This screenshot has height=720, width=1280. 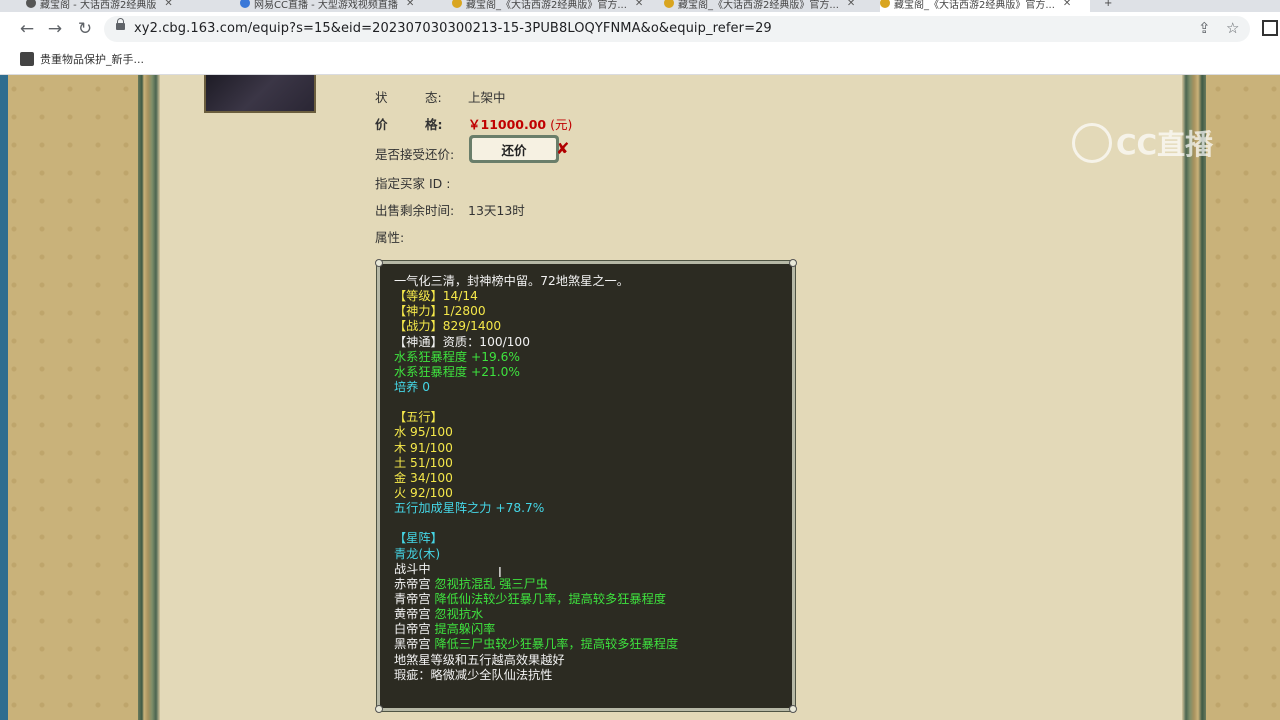 I want to click on attribute-line: 金 34/100, so click(x=423, y=477).